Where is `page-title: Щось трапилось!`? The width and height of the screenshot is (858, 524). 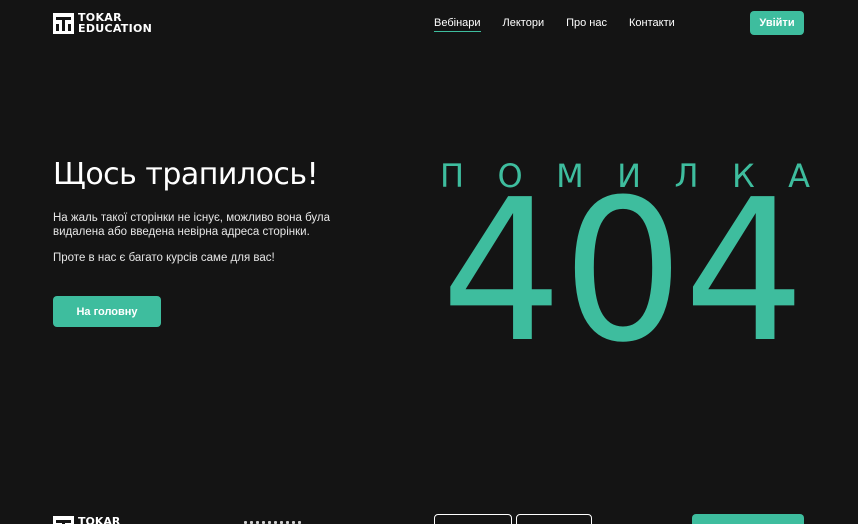
page-title: Щось трапилось! is located at coordinates (186, 174).